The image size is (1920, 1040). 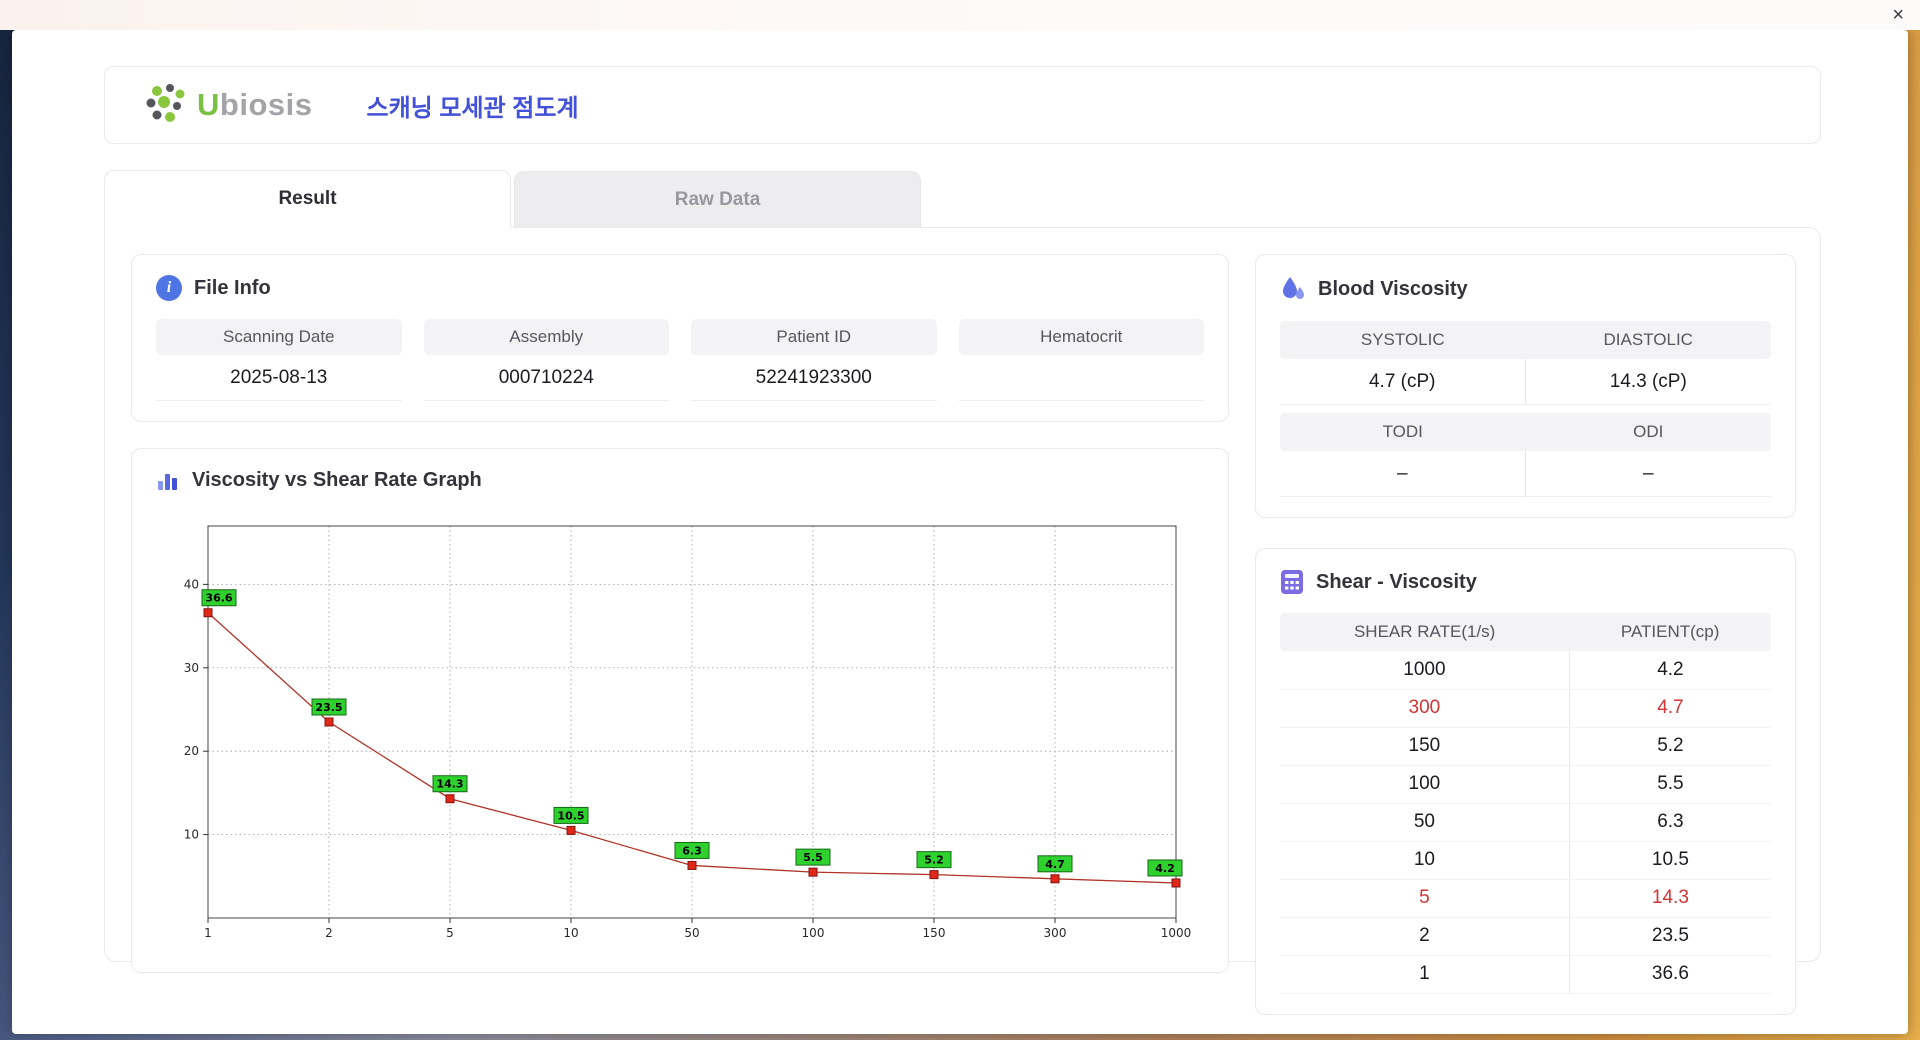 What do you see at coordinates (328, 707) in the screenshot?
I see `svg-text: 23.5` at bounding box center [328, 707].